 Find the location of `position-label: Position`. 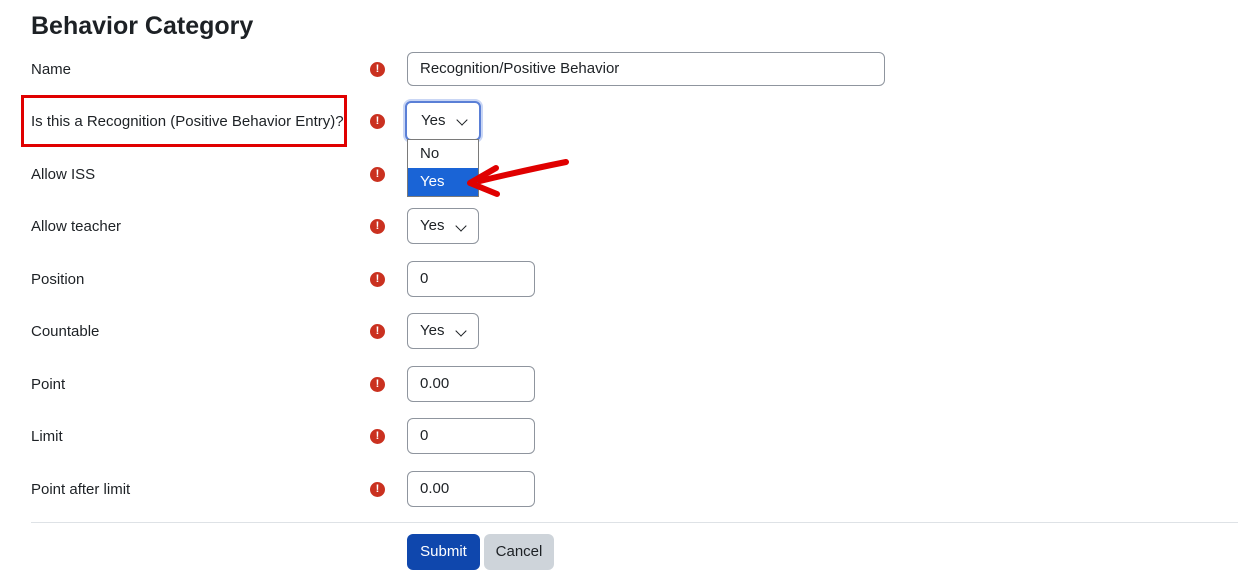

position-label: Position is located at coordinates (58, 279).